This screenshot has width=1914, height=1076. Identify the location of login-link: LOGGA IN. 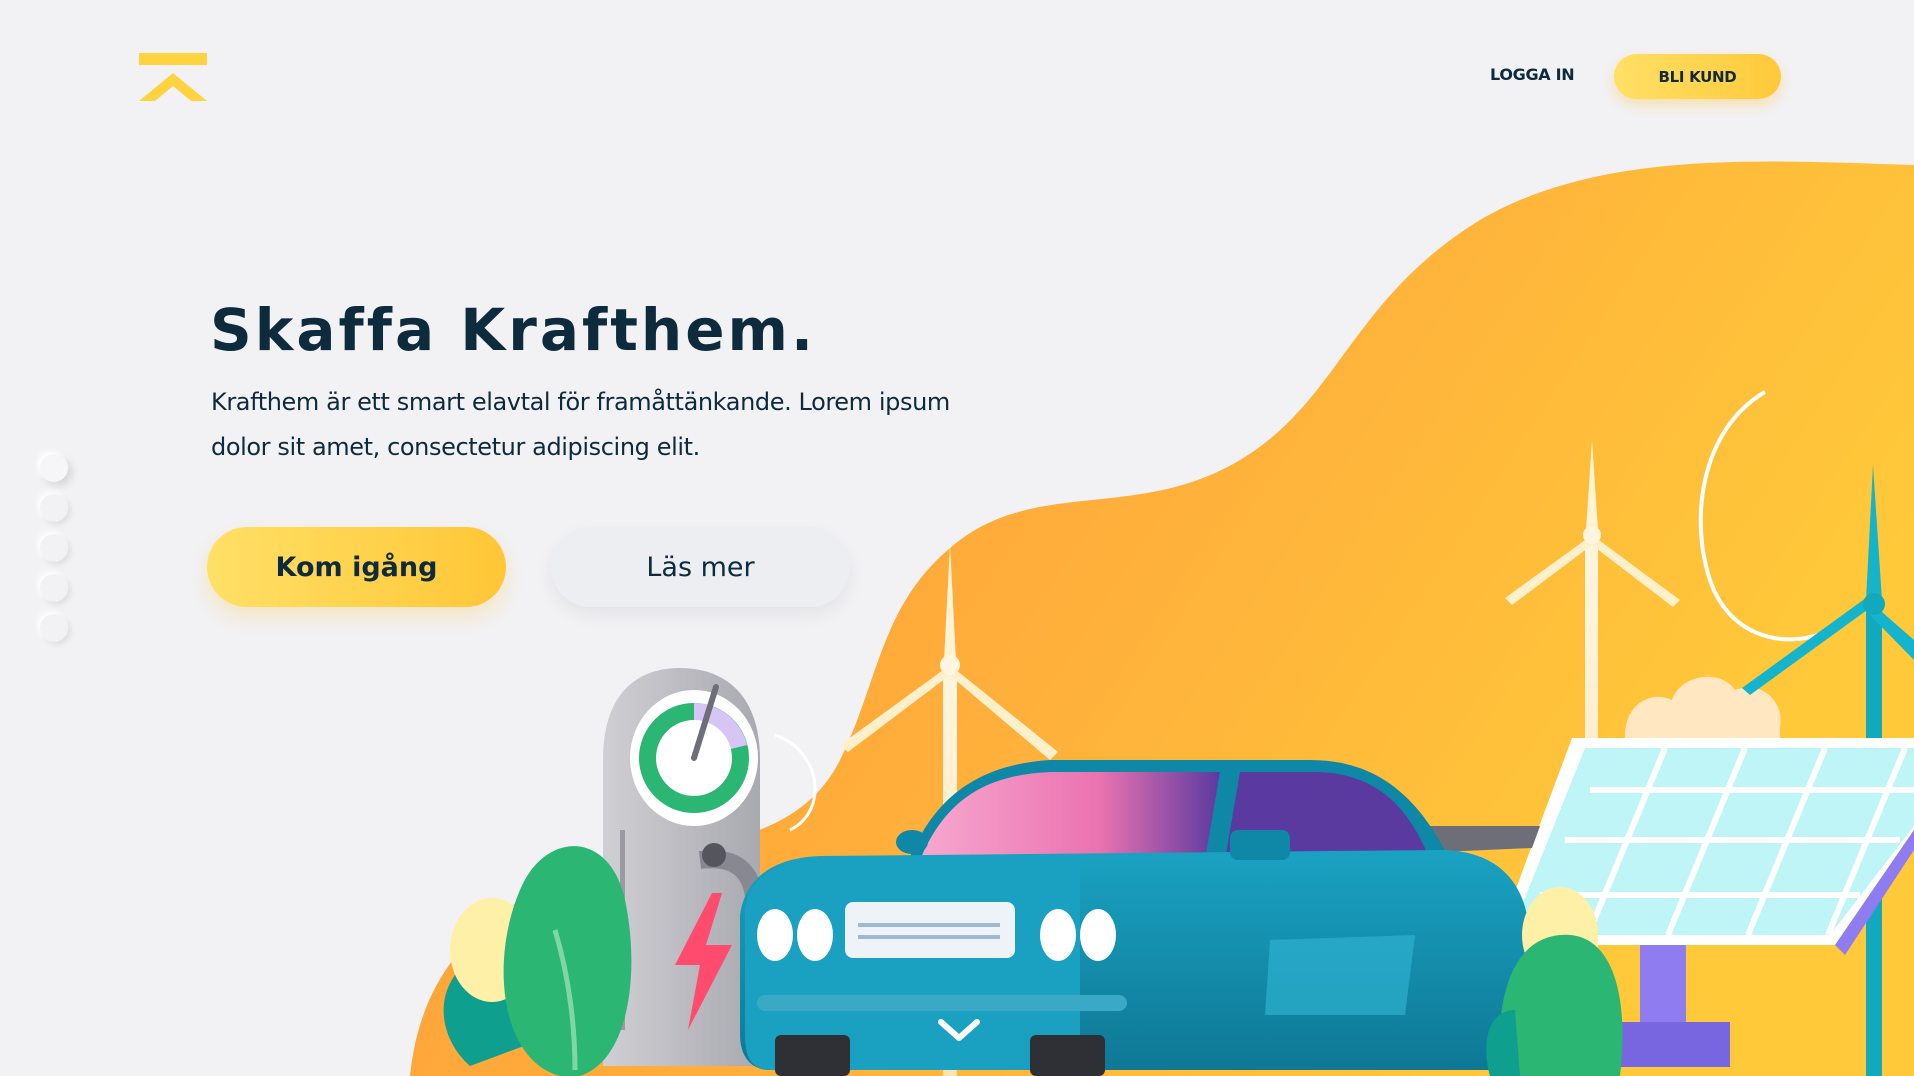
(1532, 75).